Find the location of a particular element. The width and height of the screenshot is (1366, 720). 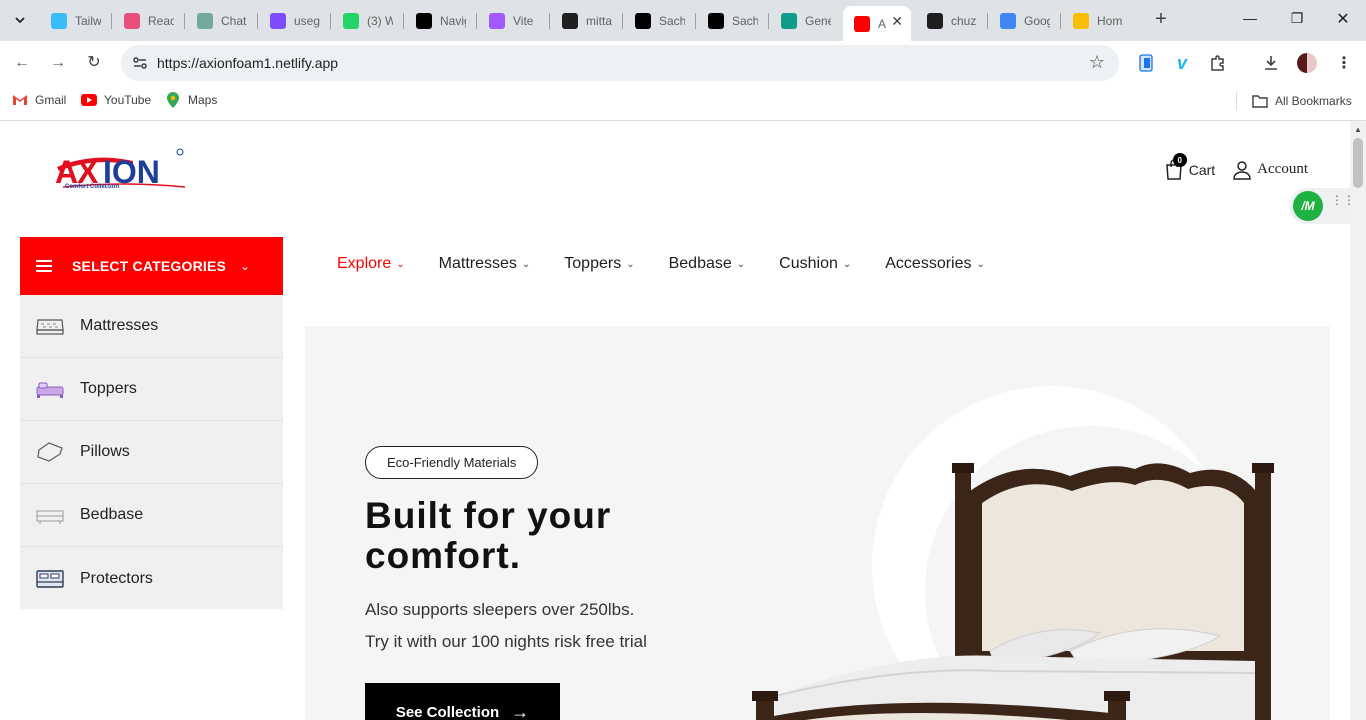

browser-tab: (3) W is located at coordinates (366, 20).